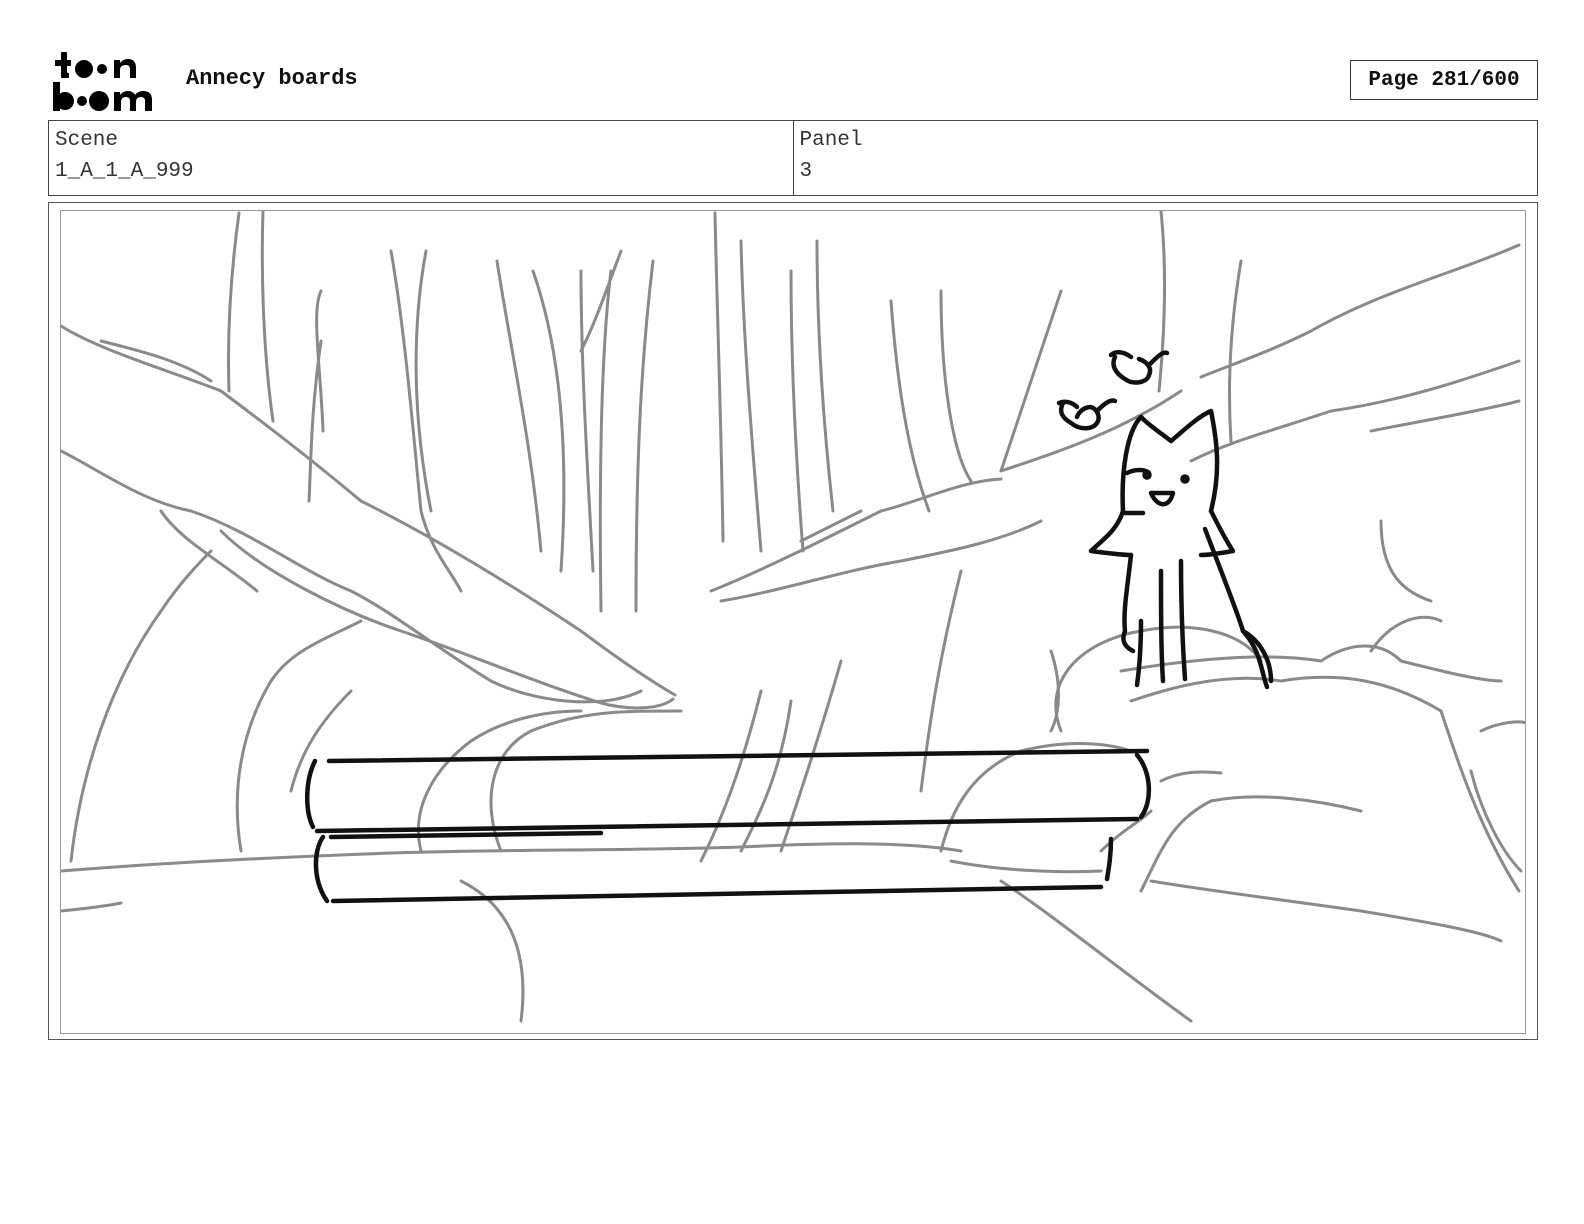  I want to click on page-indicator: Page 281/600, so click(1444, 80).